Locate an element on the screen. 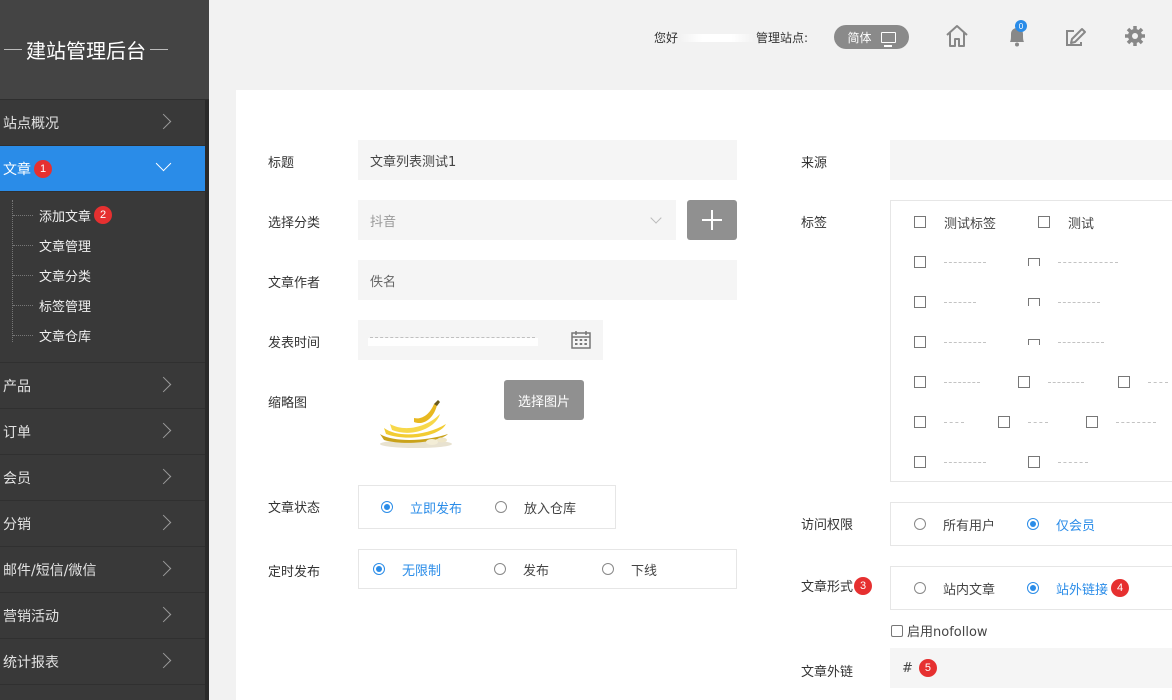 Image resolution: width=1172 pixels, height=700 pixels. sidebar-scrollbar is located at coordinates (207, 400).